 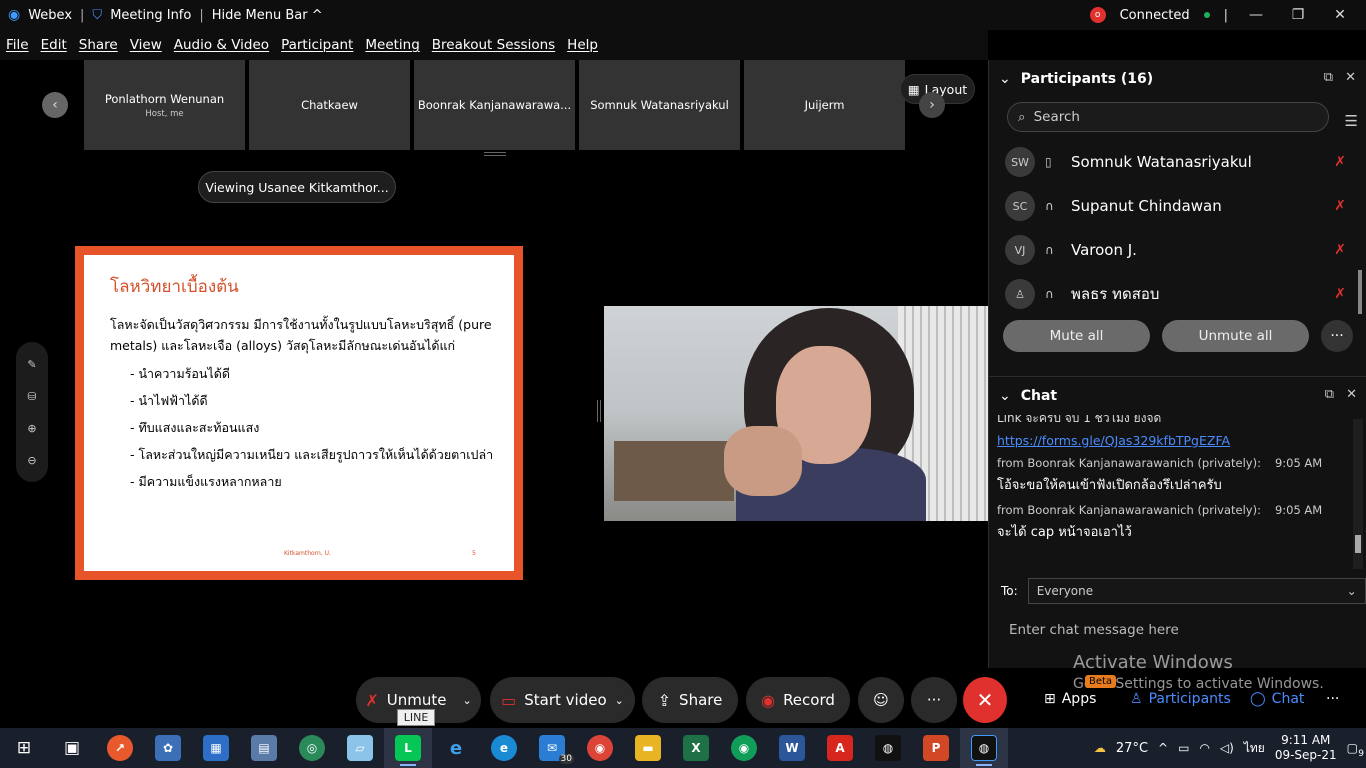 What do you see at coordinates (1132, 748) in the screenshot?
I see `temperature: 27°C` at bounding box center [1132, 748].